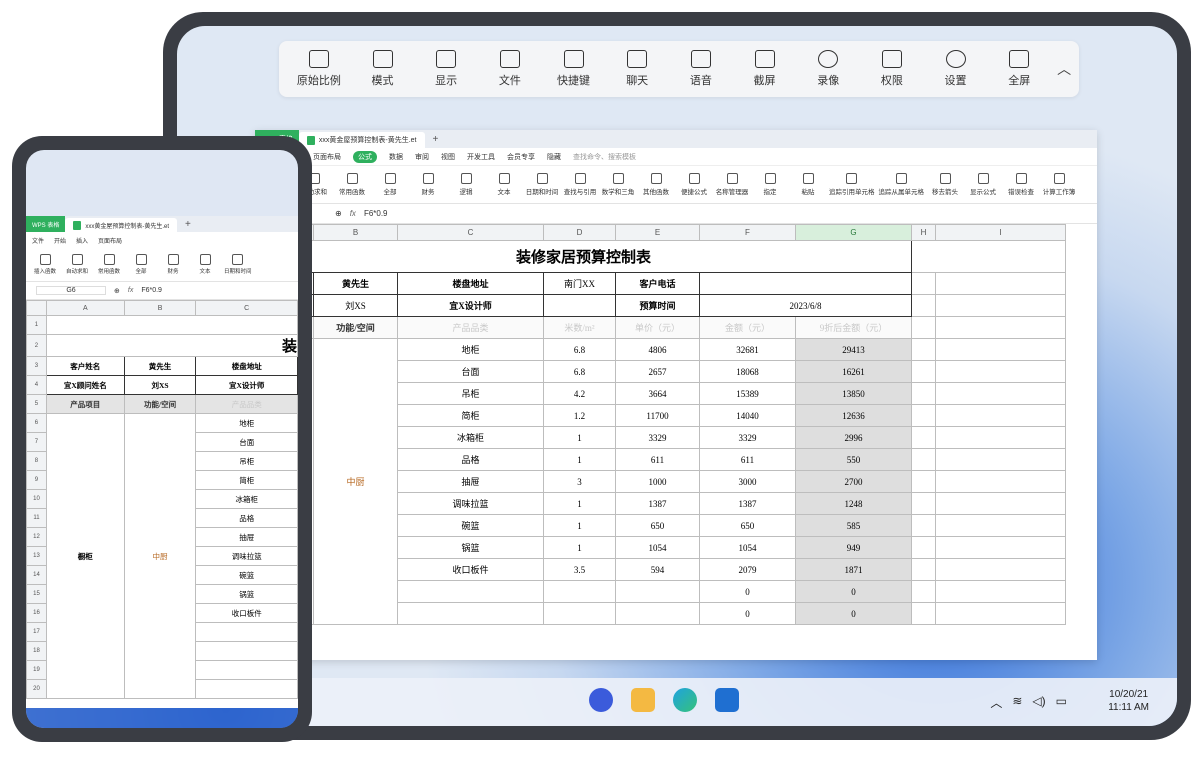  What do you see at coordinates (246, 308) in the screenshot?
I see `column-header: C` at bounding box center [246, 308].